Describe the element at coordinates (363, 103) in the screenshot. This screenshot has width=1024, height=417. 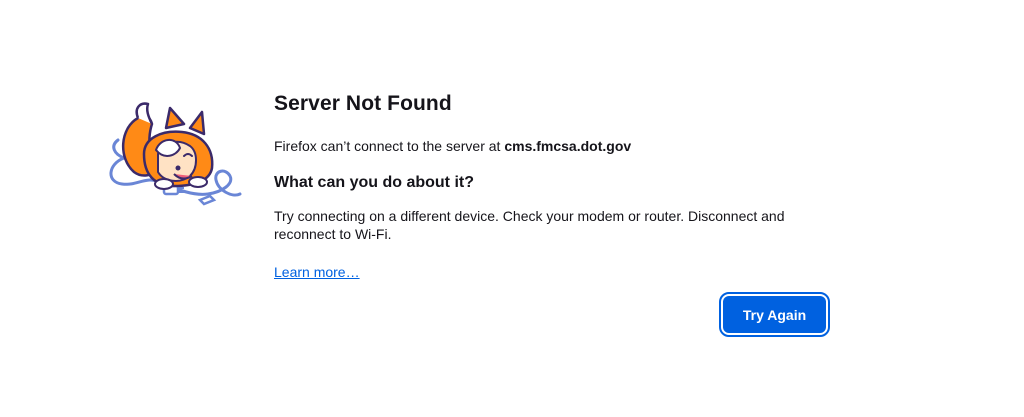
I see `page-title: Server Not Found` at that location.